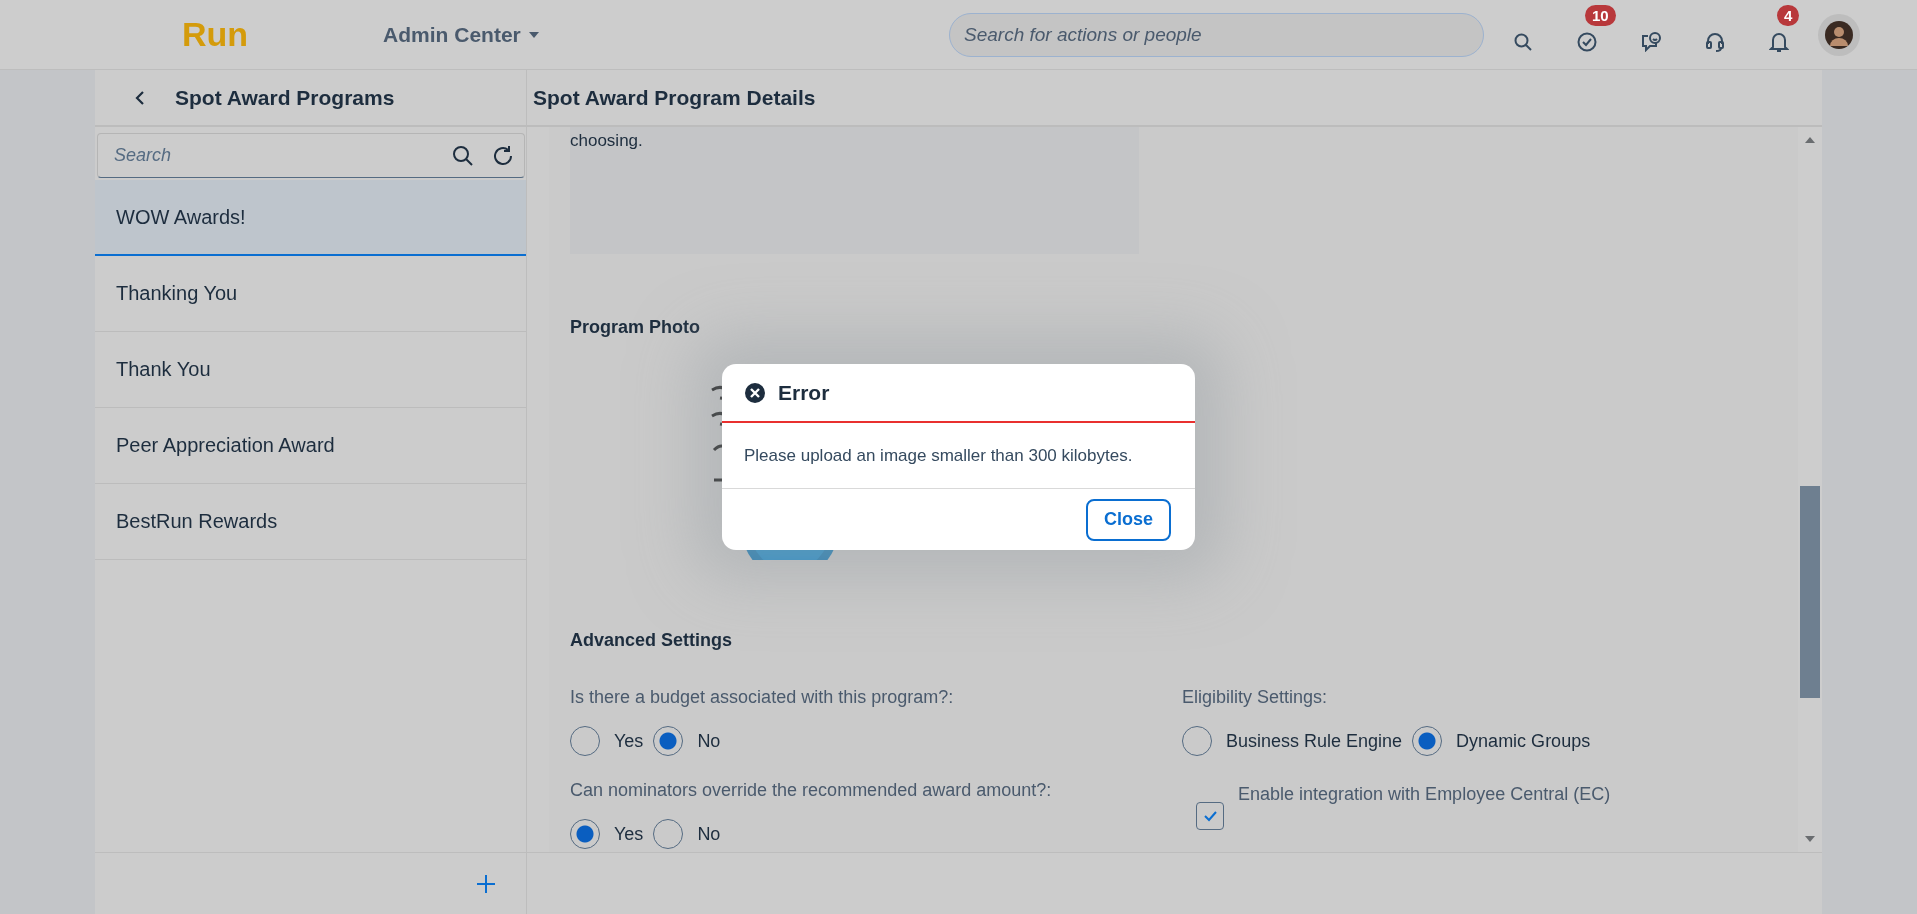  Describe the element at coordinates (804, 392) in the screenshot. I see `dialog-title: Error` at that location.